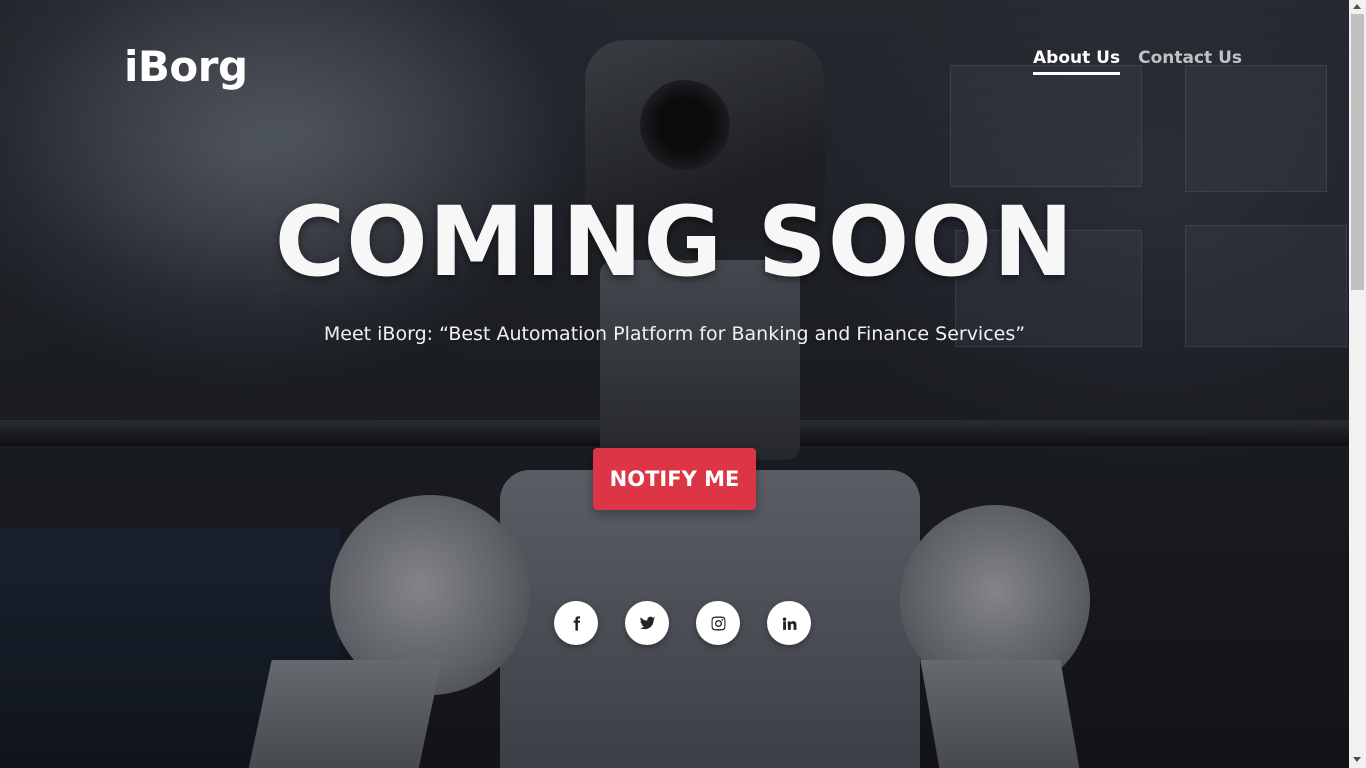 This screenshot has height=768, width=1366. What do you see at coordinates (1357, 759) in the screenshot?
I see `scroll-down-arrow-icon` at bounding box center [1357, 759].